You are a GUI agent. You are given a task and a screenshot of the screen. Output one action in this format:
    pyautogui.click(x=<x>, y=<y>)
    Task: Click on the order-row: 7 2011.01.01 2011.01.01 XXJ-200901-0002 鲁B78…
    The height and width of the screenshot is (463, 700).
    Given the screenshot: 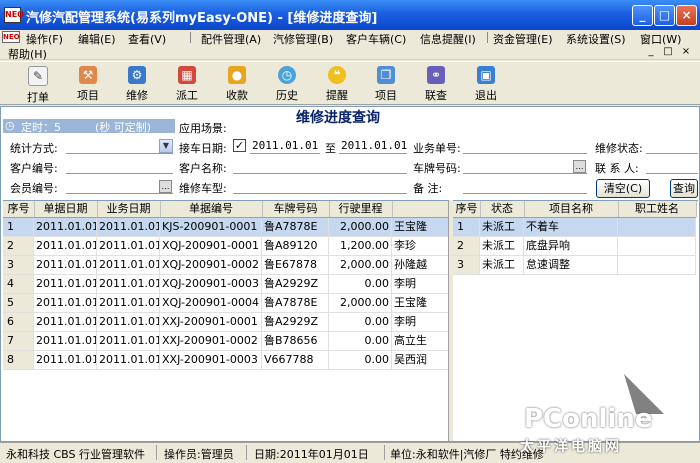 What is the action you would take?
    pyautogui.click(x=225, y=341)
    